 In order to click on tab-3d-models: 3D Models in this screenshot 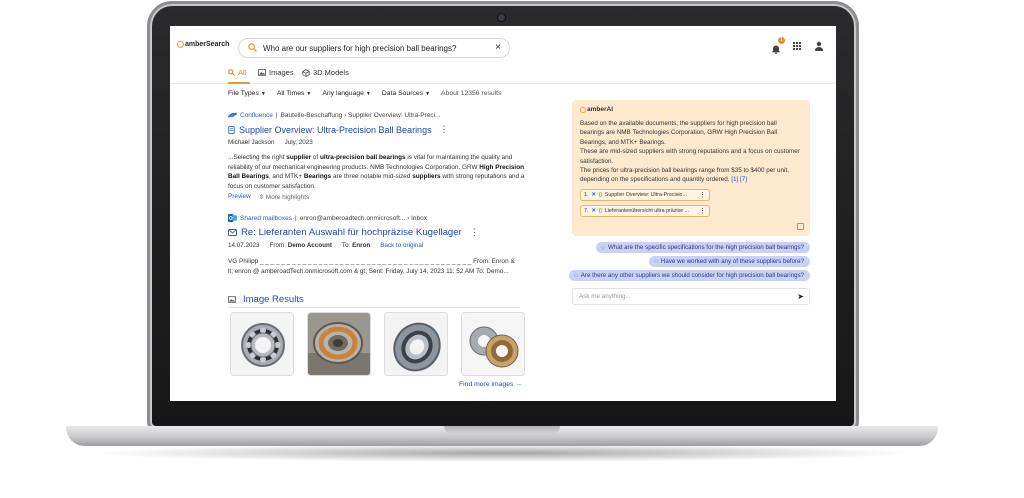, I will do `click(325, 72)`.